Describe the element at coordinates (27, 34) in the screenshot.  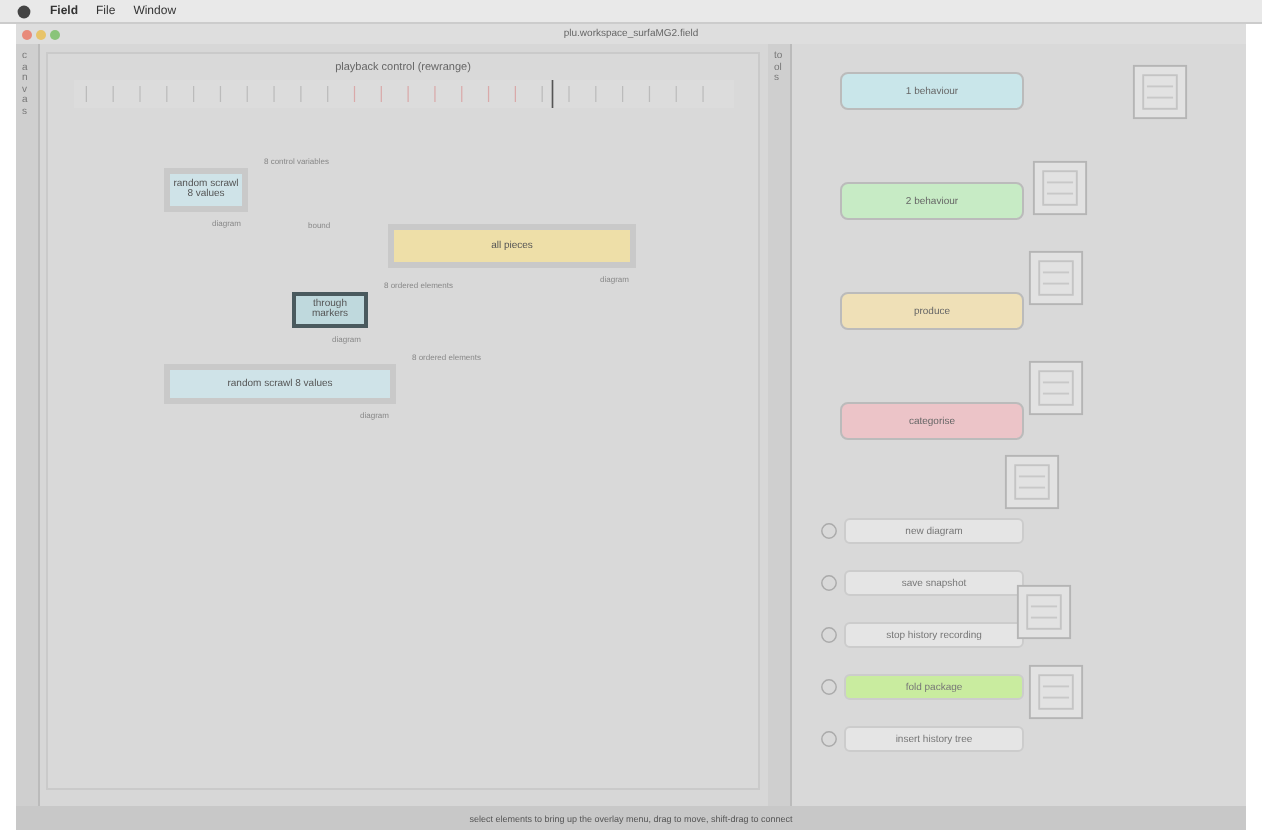
I see `close-button` at that location.